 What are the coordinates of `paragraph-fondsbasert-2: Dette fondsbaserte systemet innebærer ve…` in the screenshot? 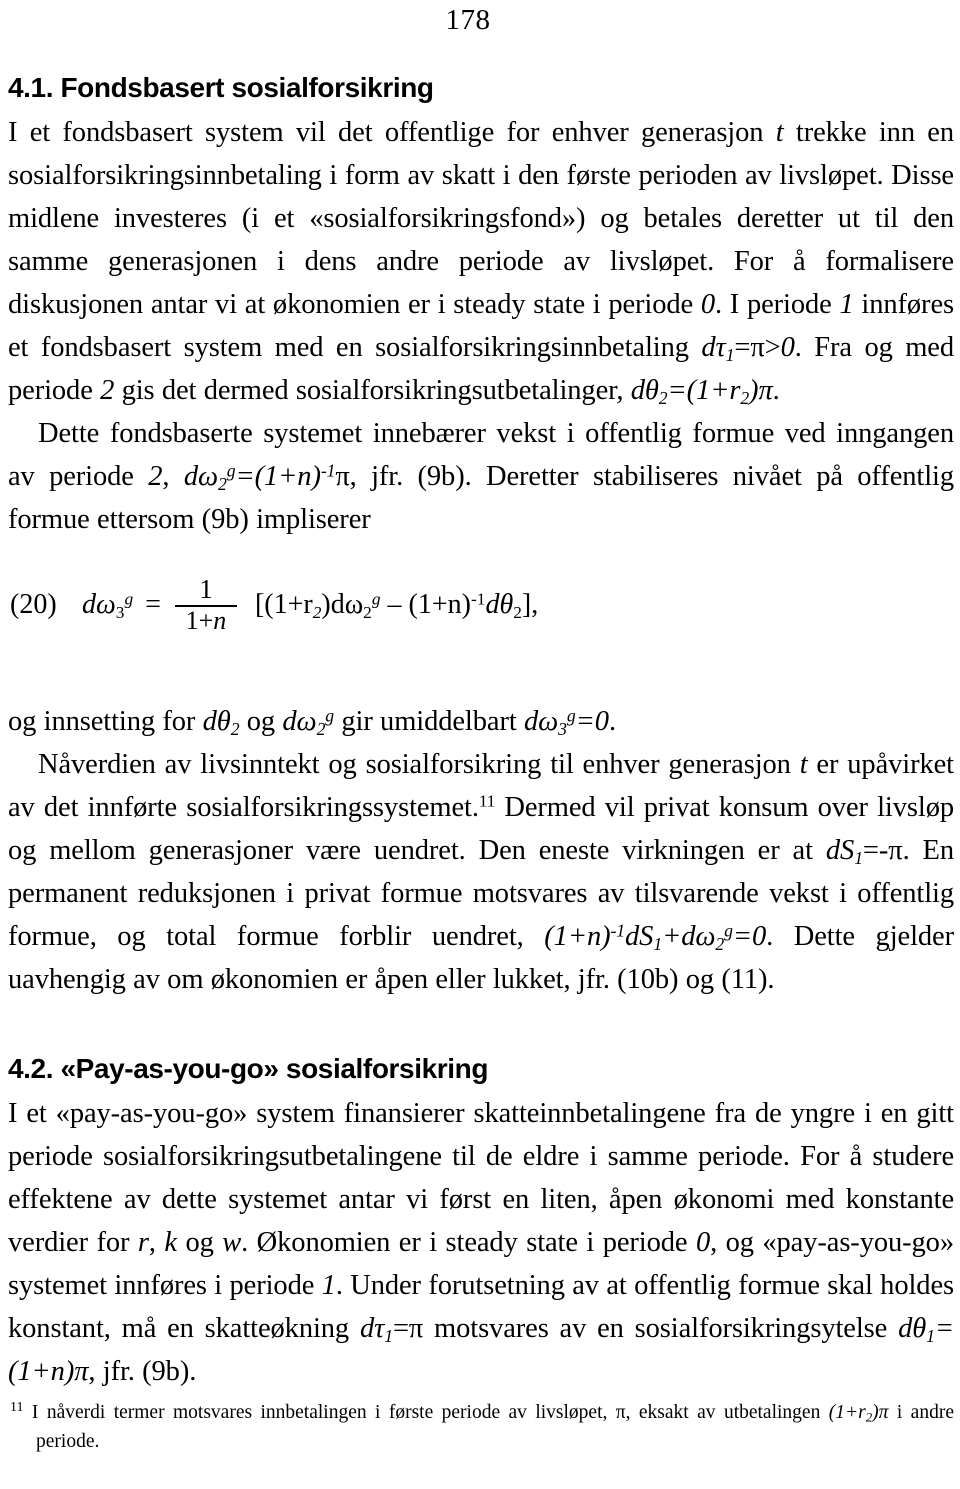 It's located at (481, 477).